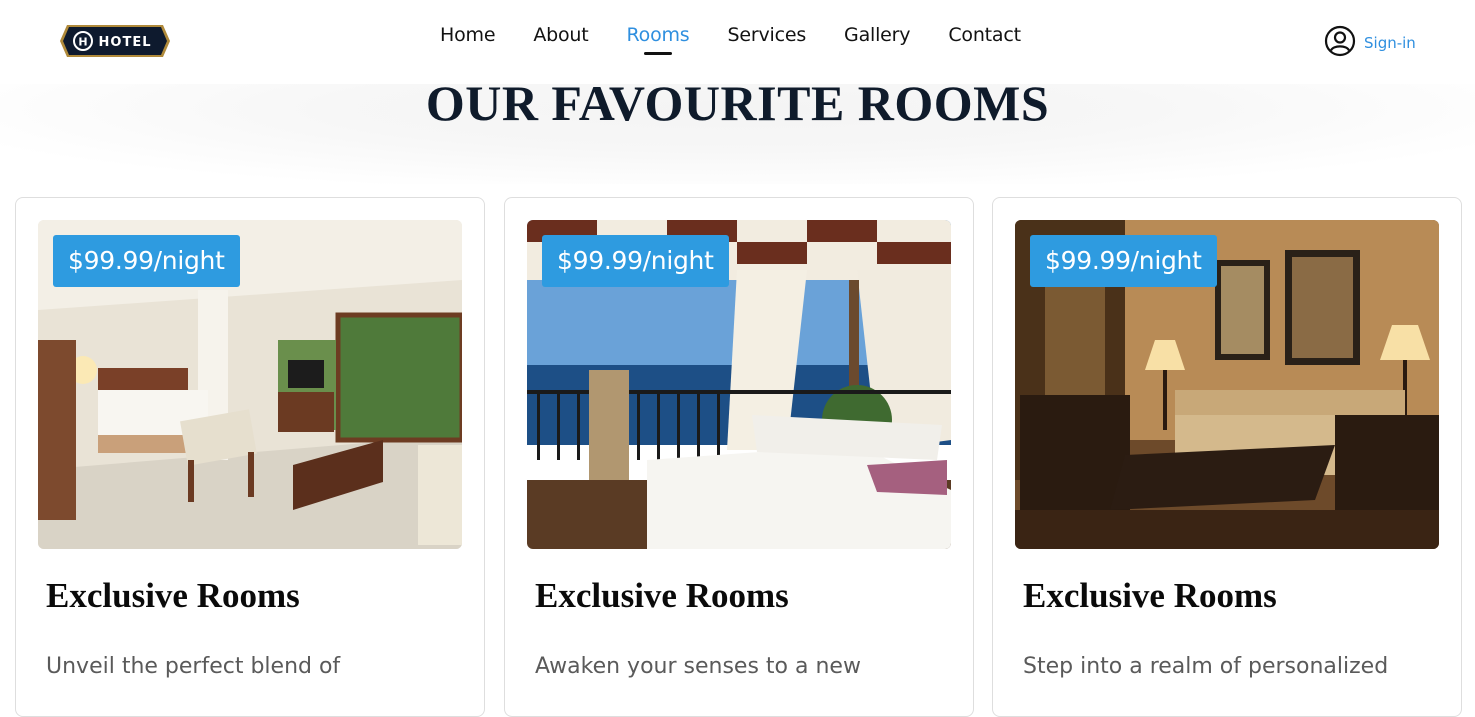 This screenshot has width=1475, height=717. What do you see at coordinates (658, 35) in the screenshot?
I see `nav-rooms-label: Rooms` at bounding box center [658, 35].